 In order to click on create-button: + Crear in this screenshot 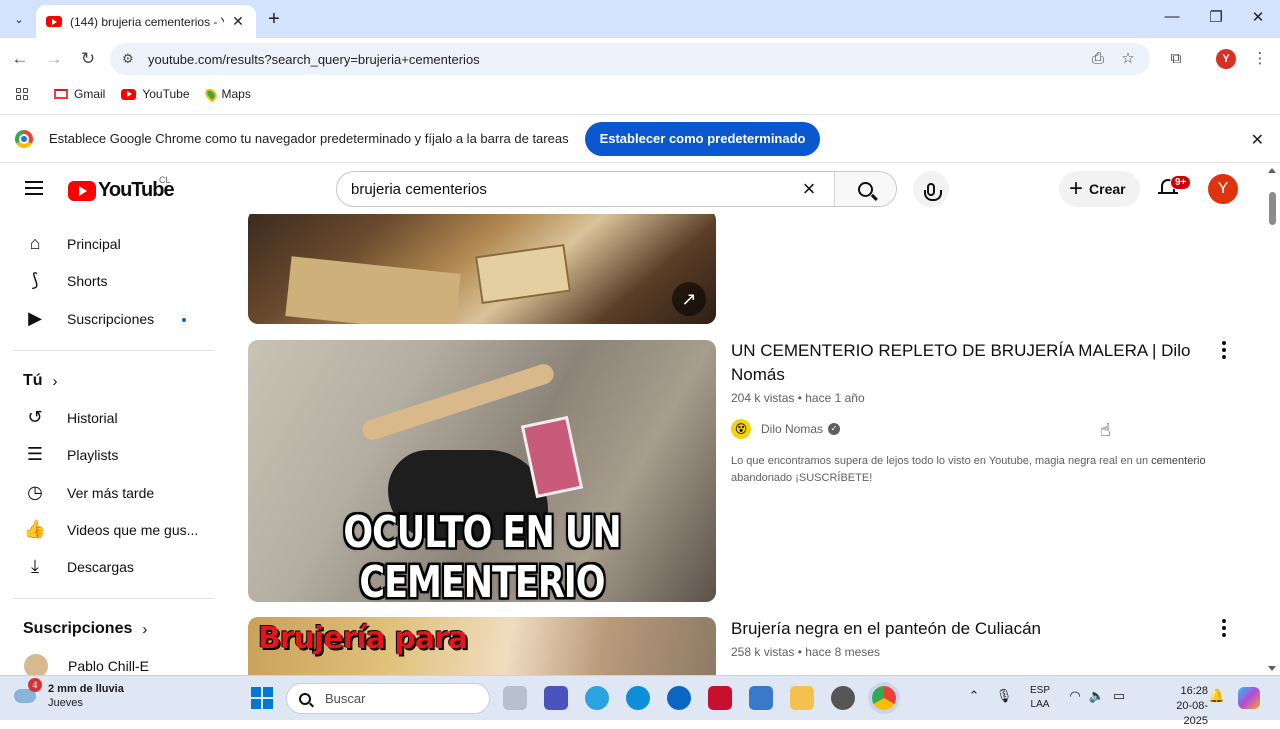, I will do `click(1099, 189)`.